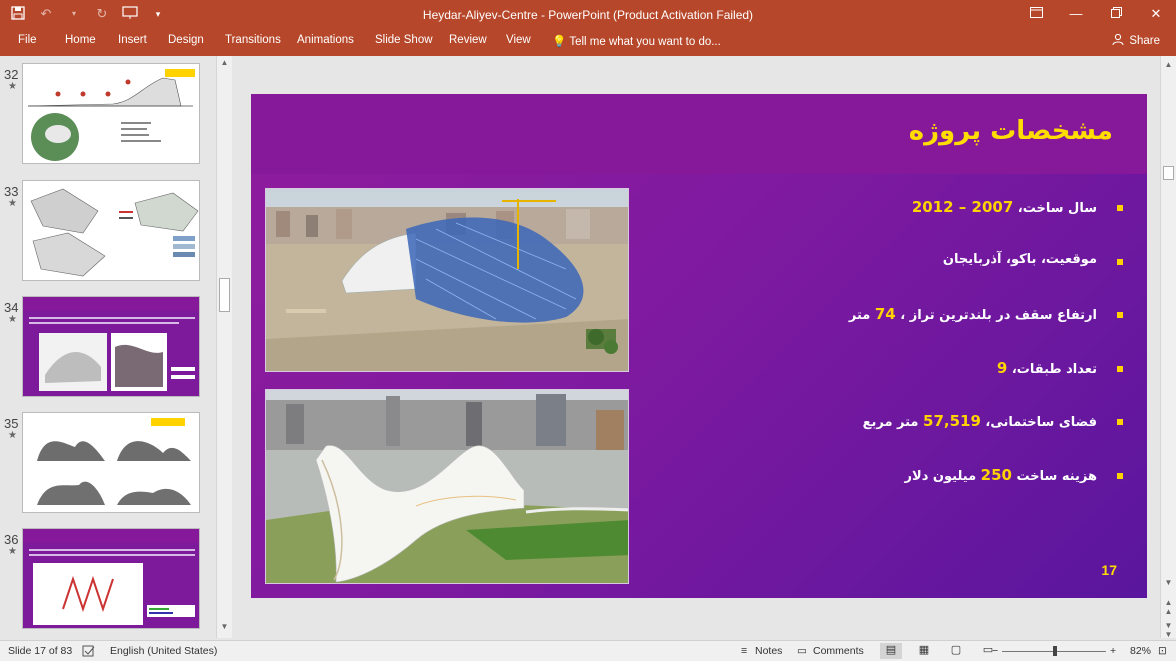  I want to click on thumbnail-slide-35: 35 ★, so click(108, 464).